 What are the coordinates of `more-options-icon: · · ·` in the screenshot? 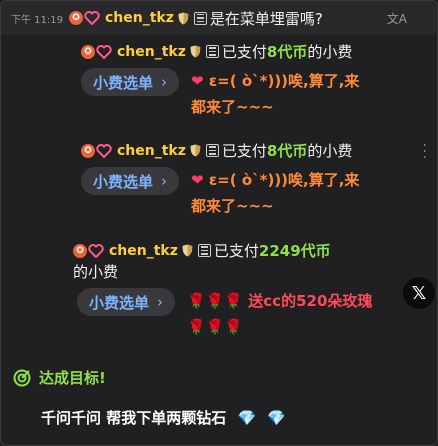 It's located at (425, 152).